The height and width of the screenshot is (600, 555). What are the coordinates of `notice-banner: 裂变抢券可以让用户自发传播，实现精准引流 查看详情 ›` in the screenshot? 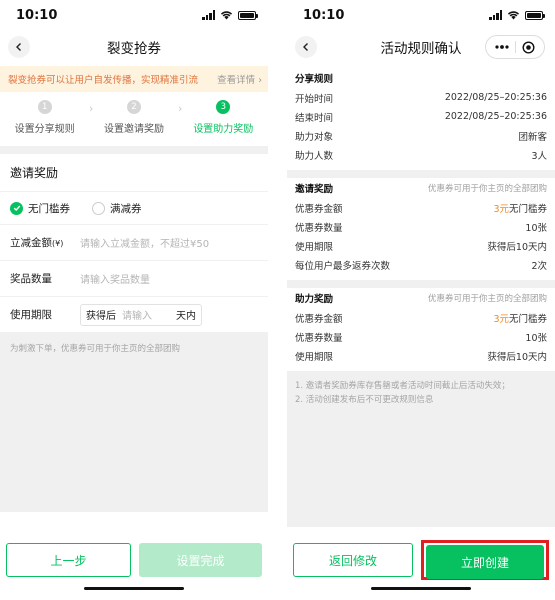 It's located at (134, 79).